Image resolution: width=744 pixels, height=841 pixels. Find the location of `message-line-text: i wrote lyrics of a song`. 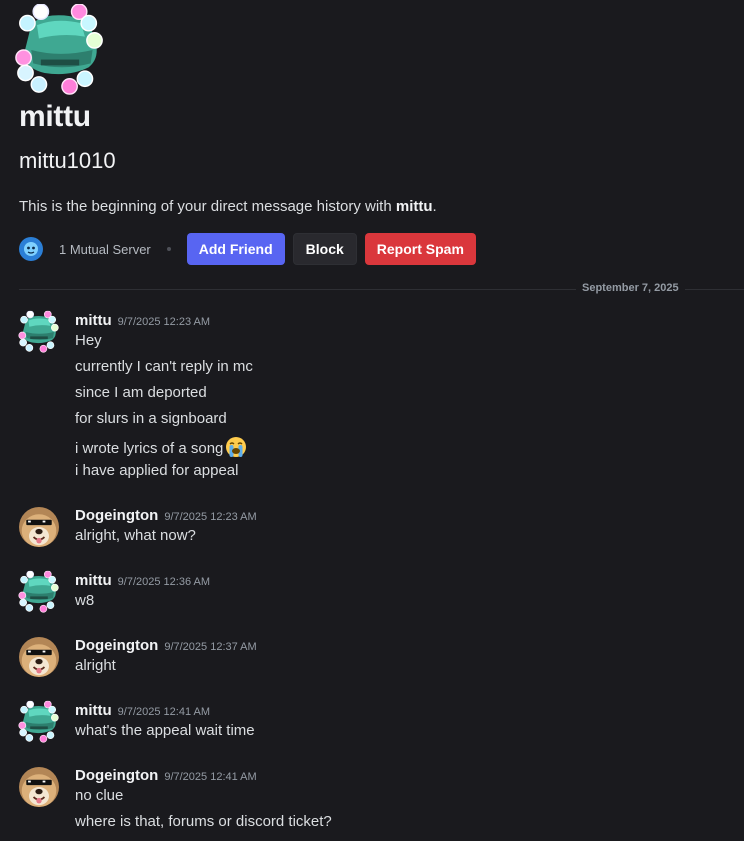

message-line-text: i wrote lyrics of a song is located at coordinates (149, 448).